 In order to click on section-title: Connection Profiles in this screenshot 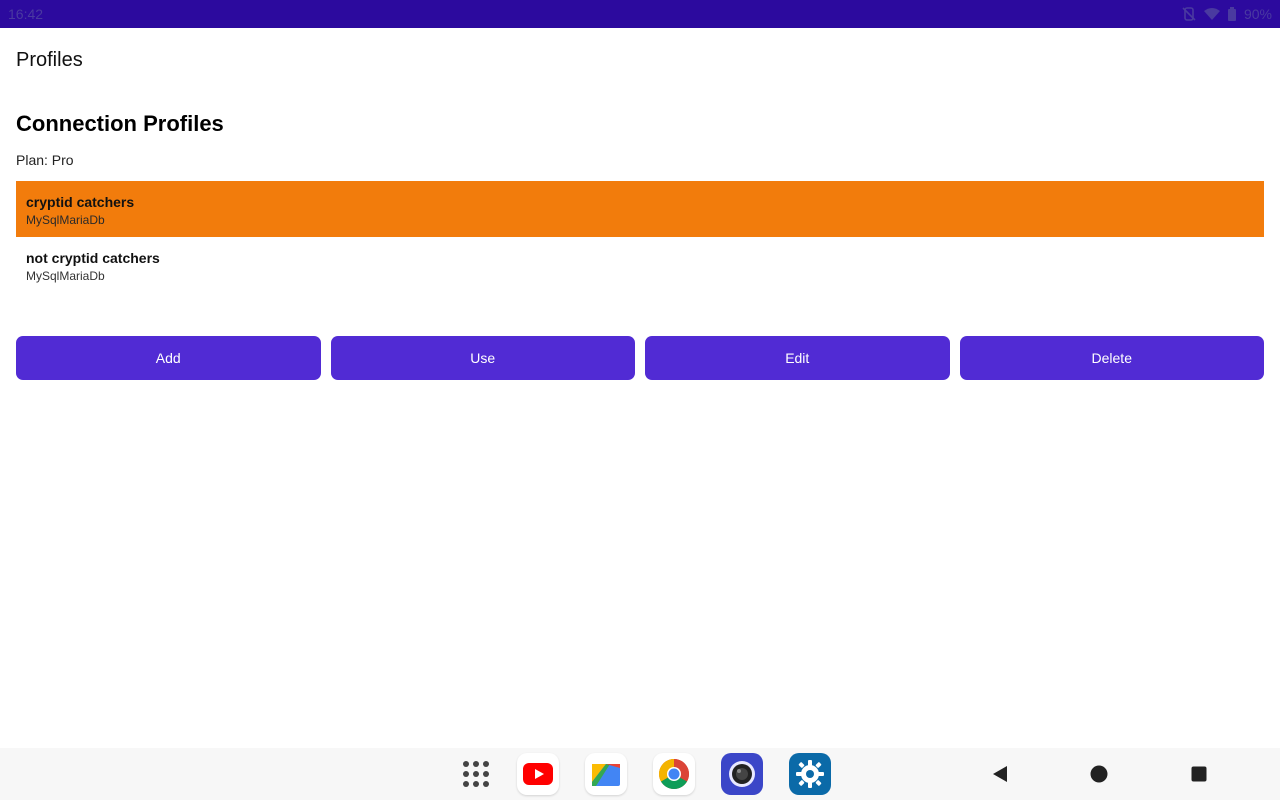, I will do `click(120, 123)`.